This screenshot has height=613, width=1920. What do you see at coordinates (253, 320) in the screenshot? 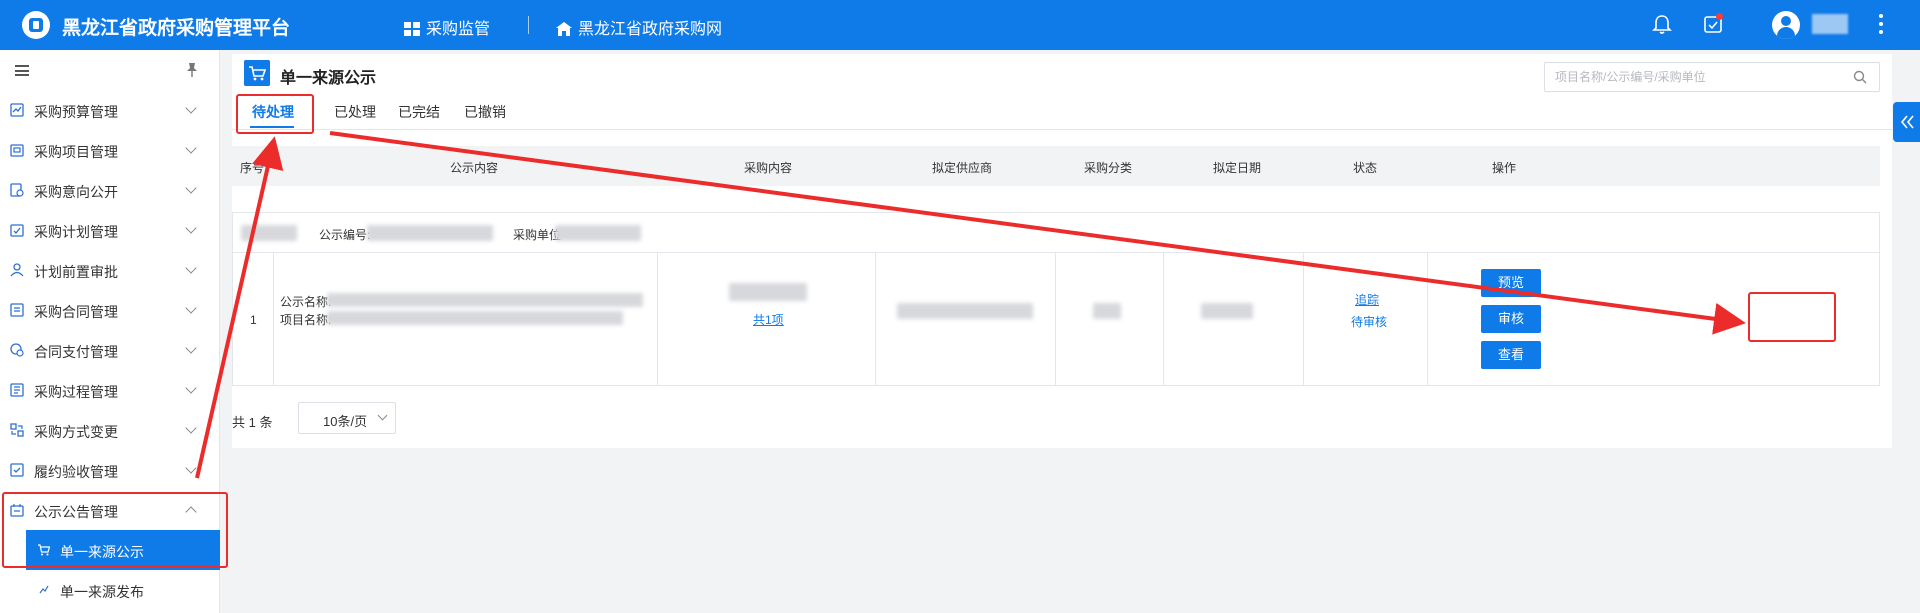
I see `row-index: 1` at bounding box center [253, 320].